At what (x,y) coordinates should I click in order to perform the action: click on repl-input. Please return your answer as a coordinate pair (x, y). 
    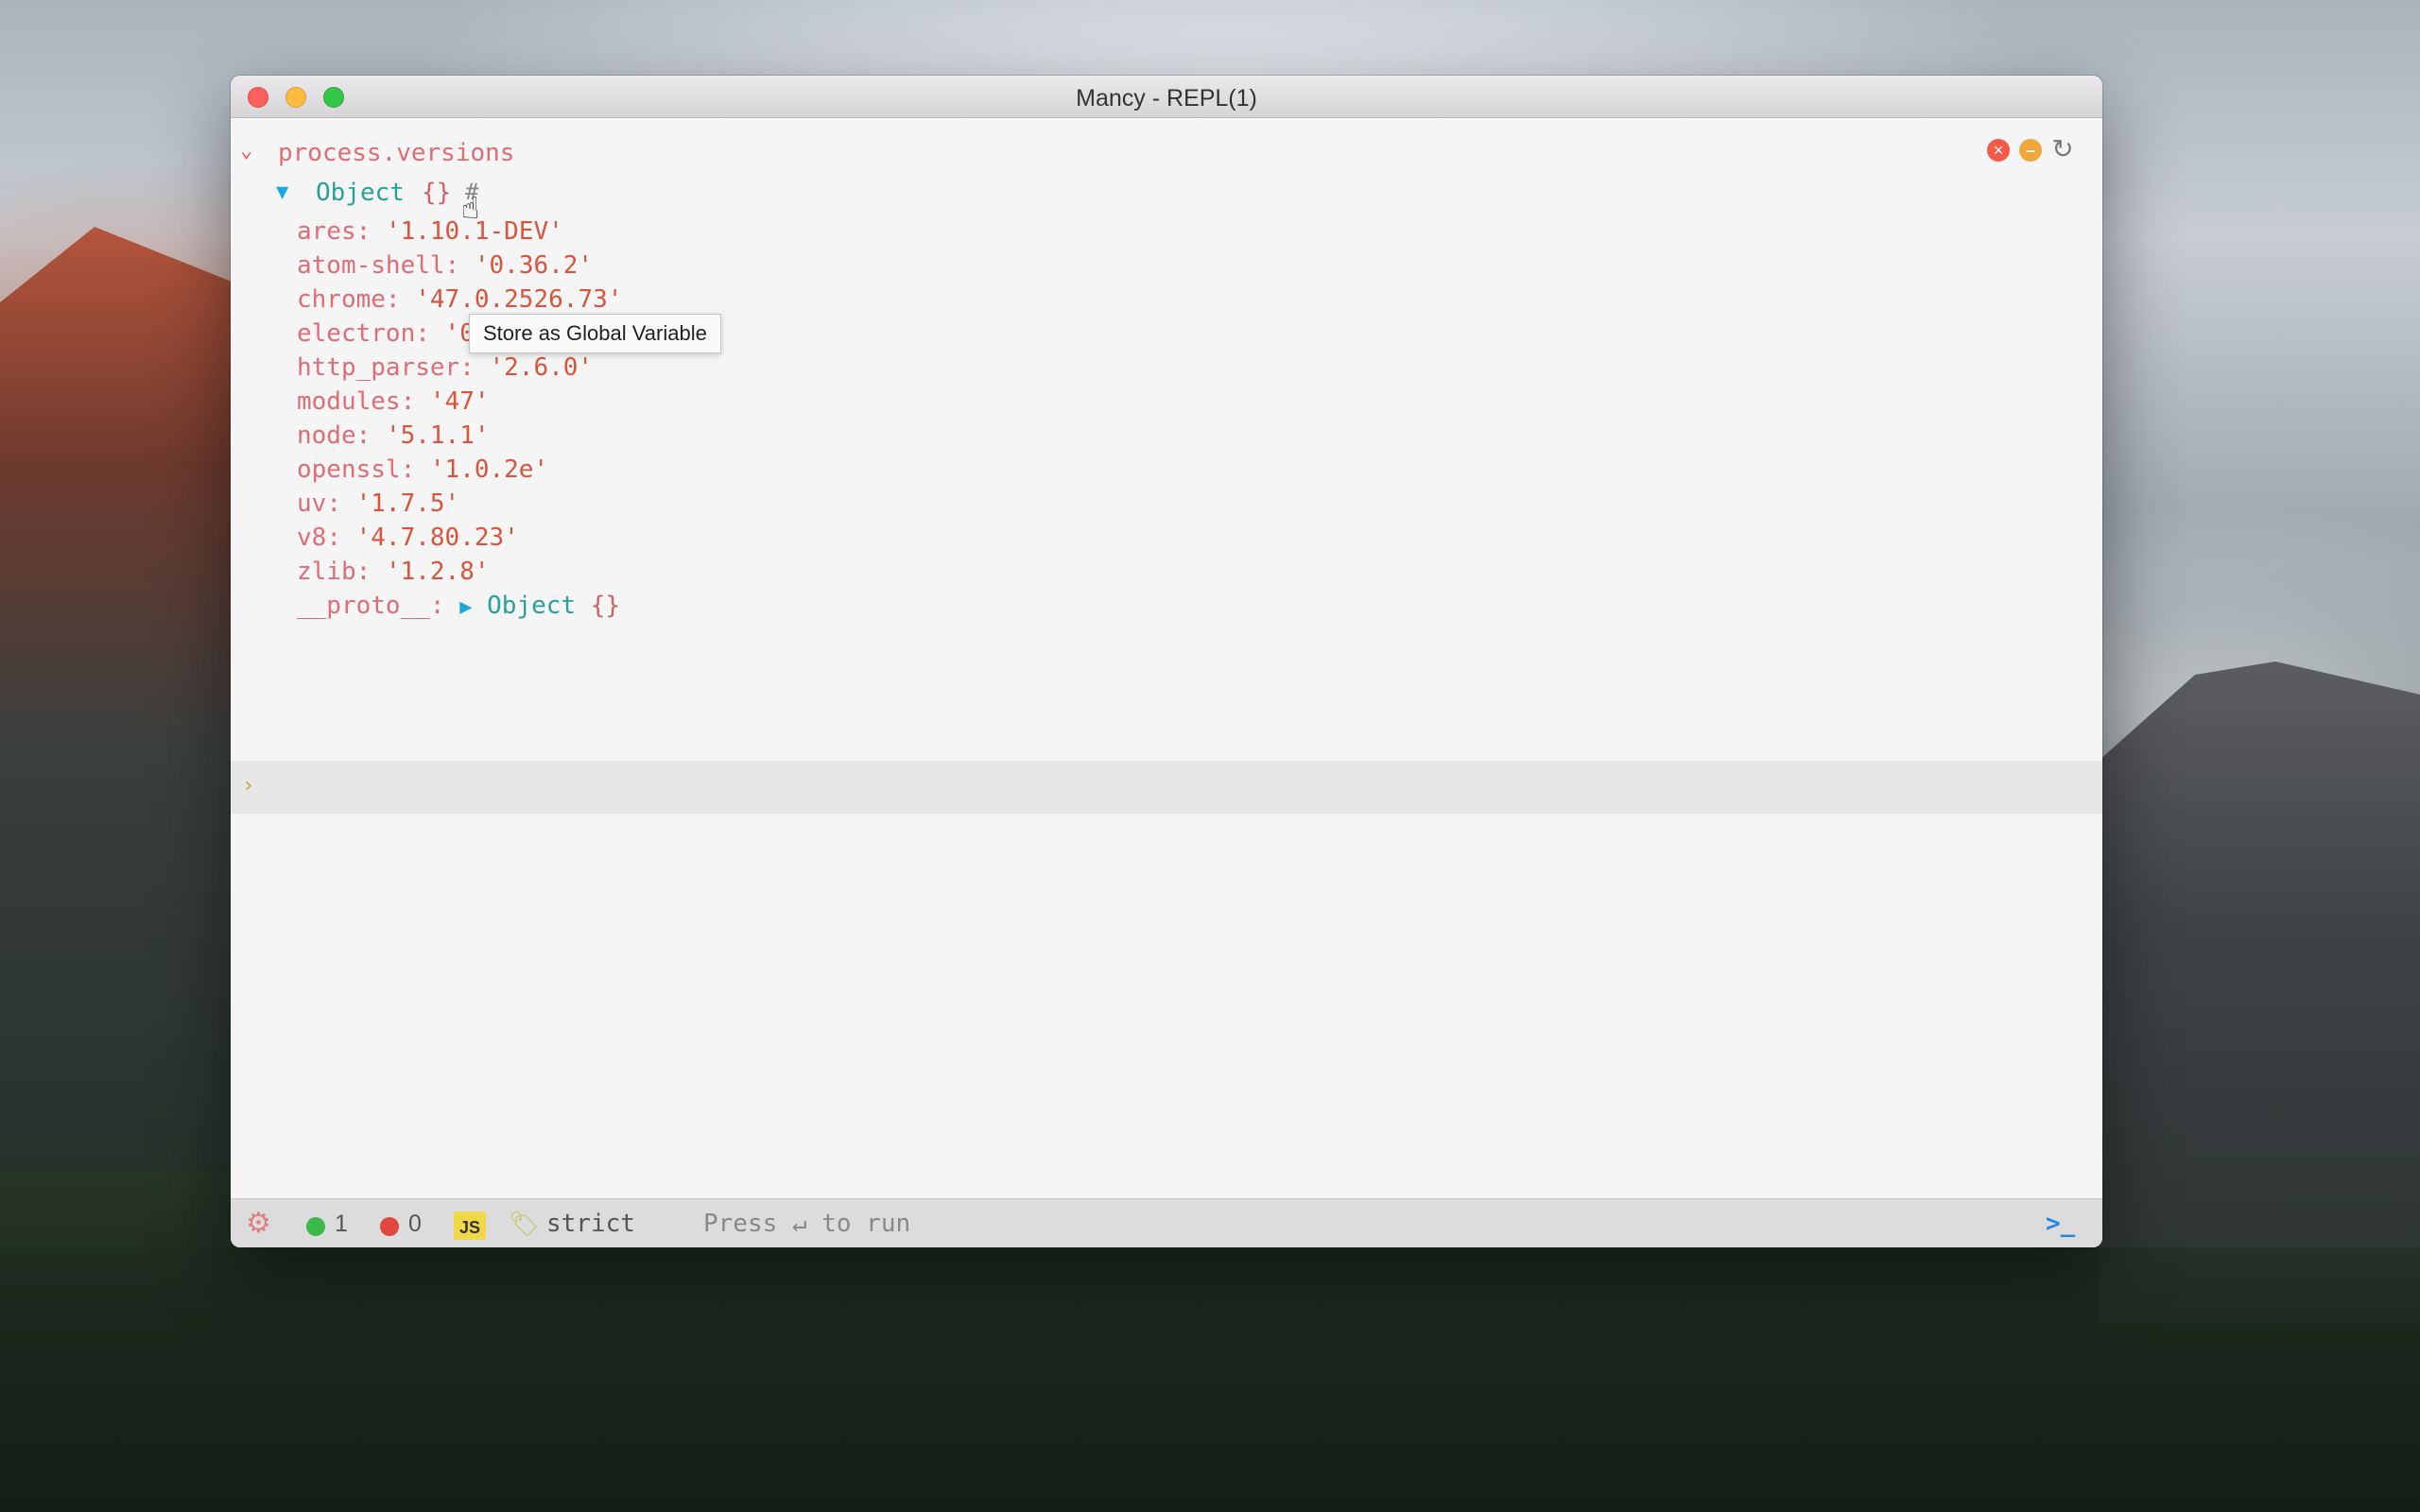
    Looking at the image, I should click on (1174, 788).